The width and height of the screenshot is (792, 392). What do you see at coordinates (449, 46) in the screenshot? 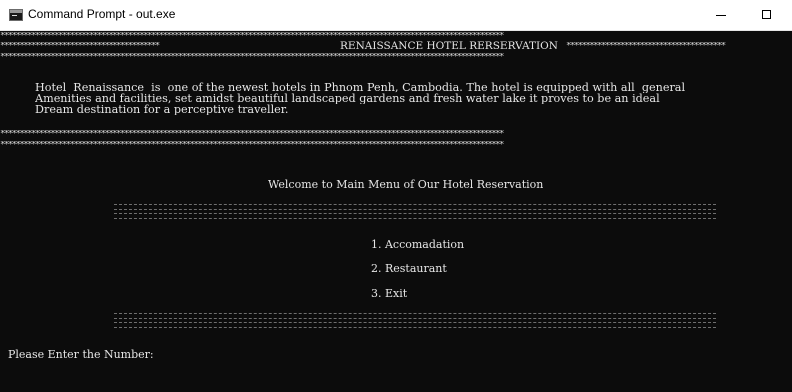
I see `header-title: RENAISSANCE HOTEL RERSERVATION` at bounding box center [449, 46].